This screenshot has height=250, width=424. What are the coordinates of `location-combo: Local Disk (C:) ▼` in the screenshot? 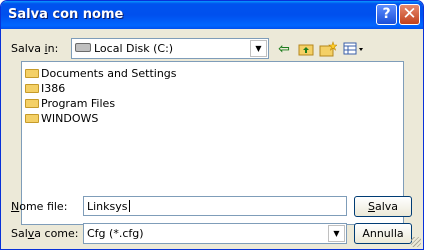 It's located at (170, 48).